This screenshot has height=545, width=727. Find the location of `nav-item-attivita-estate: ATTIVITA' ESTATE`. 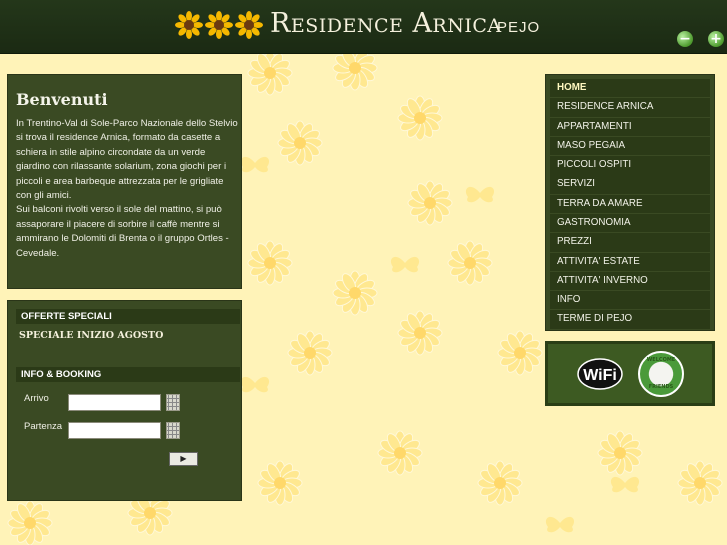

nav-item-attivita-estate: ATTIVITA' ESTATE is located at coordinates (630, 261).